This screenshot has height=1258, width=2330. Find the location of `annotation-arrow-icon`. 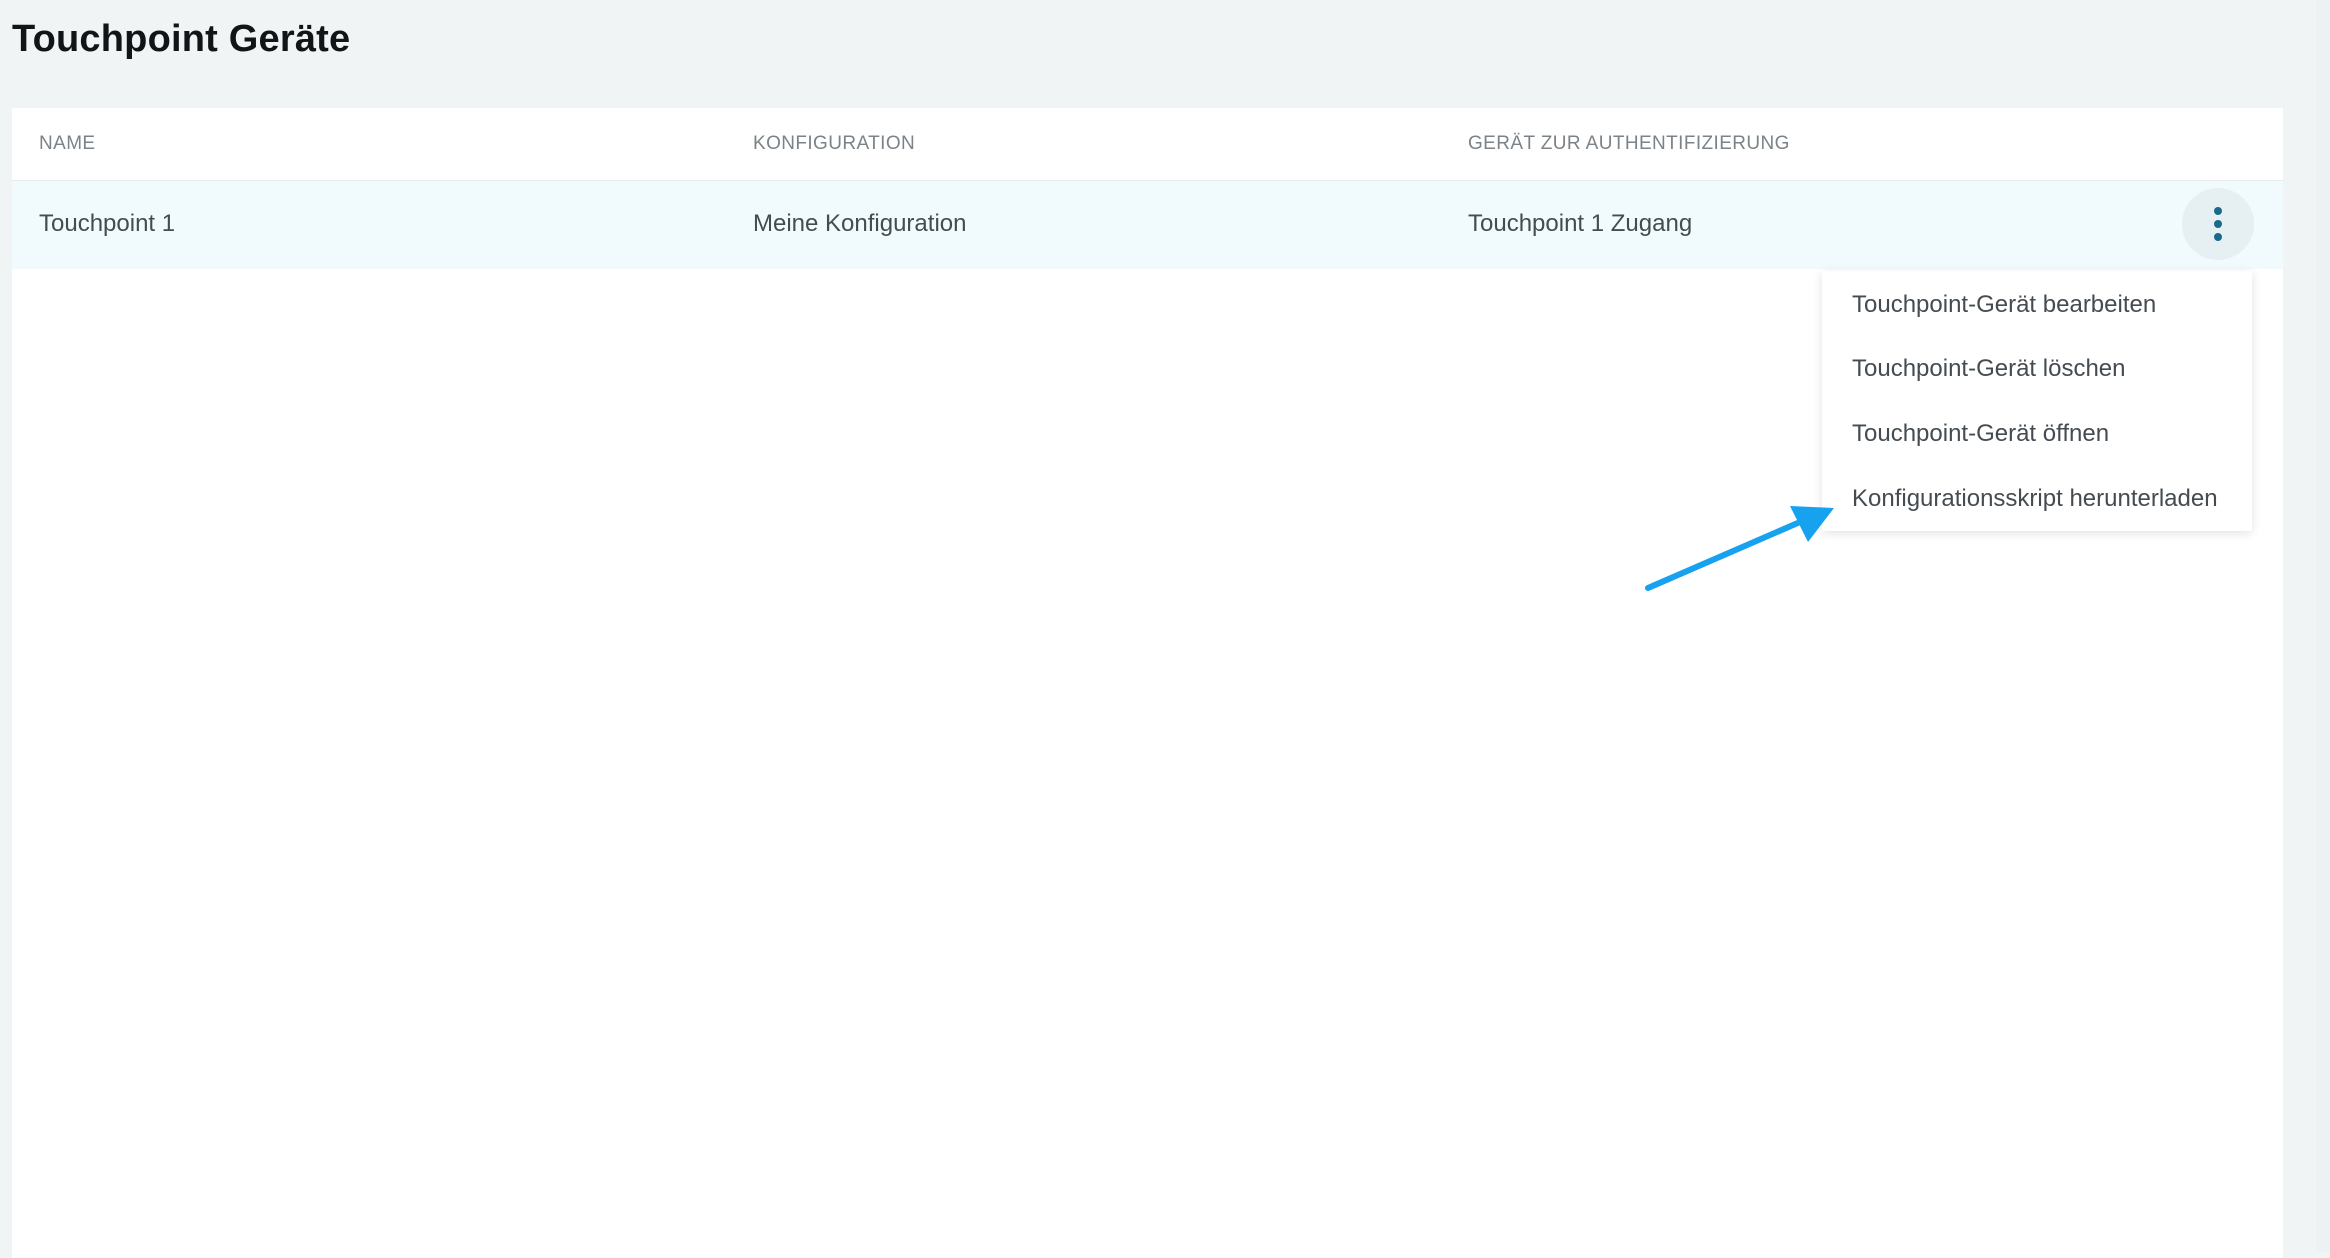

annotation-arrow-icon is located at coordinates (1739, 548).